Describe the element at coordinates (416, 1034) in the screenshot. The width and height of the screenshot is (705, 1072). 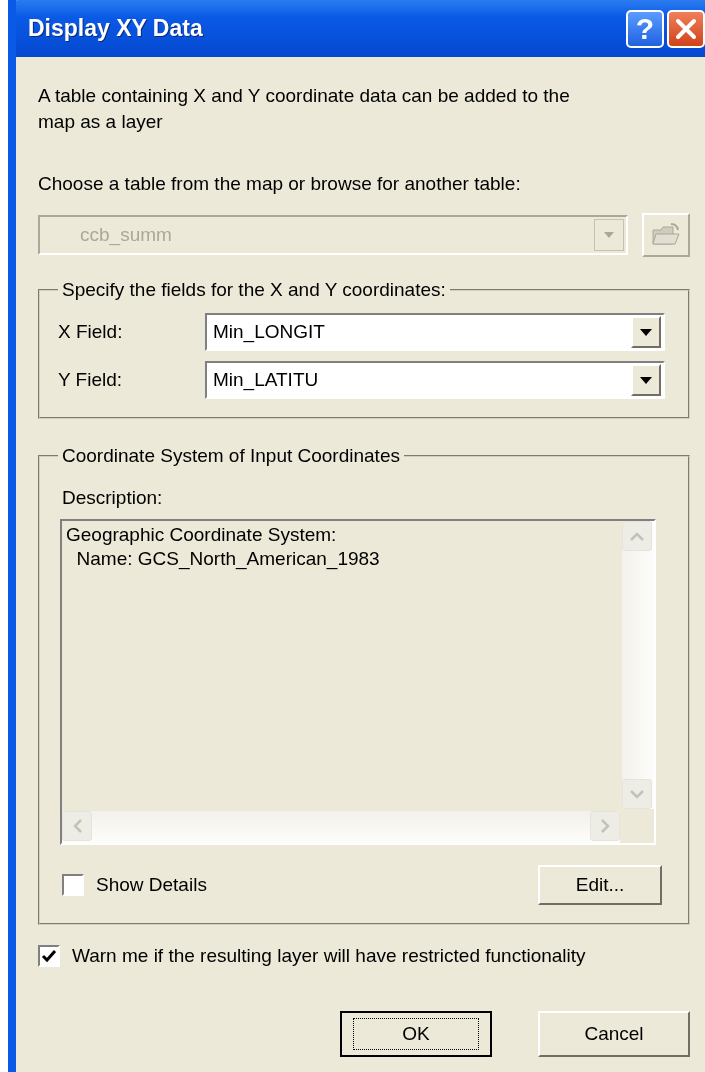
I see `ok-button: OK` at that location.